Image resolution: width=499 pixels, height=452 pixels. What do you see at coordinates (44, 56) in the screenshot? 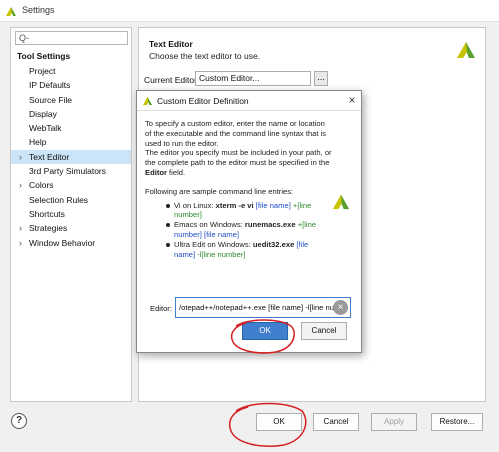
I see `tree-root-label: Tool Settings` at bounding box center [44, 56].